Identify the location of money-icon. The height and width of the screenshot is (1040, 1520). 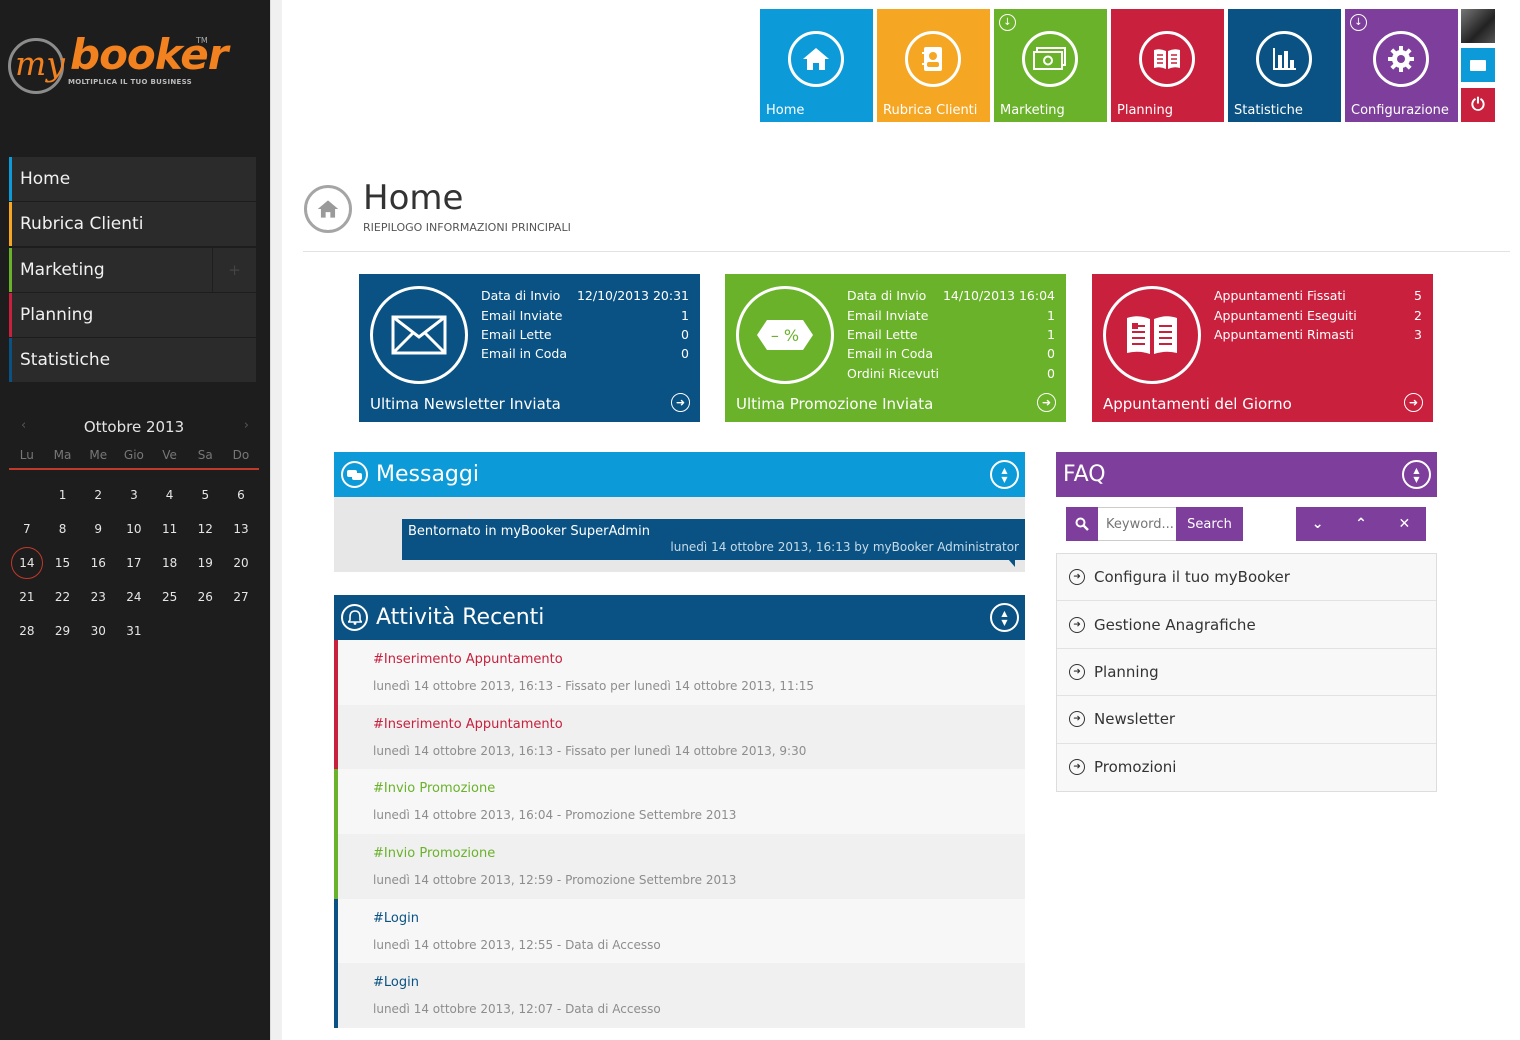
(1050, 59).